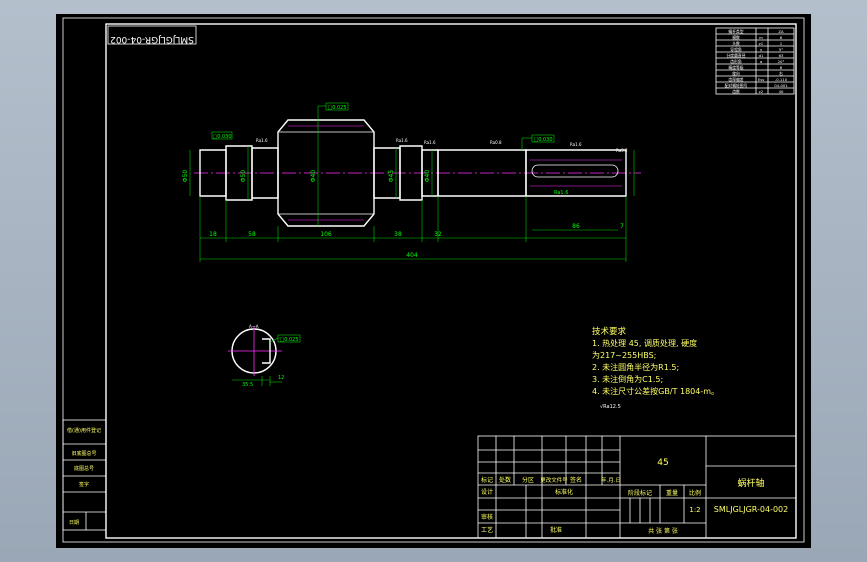 The height and width of the screenshot is (562, 867). I want to click on diameter-label-5: Φ40, so click(427, 176).